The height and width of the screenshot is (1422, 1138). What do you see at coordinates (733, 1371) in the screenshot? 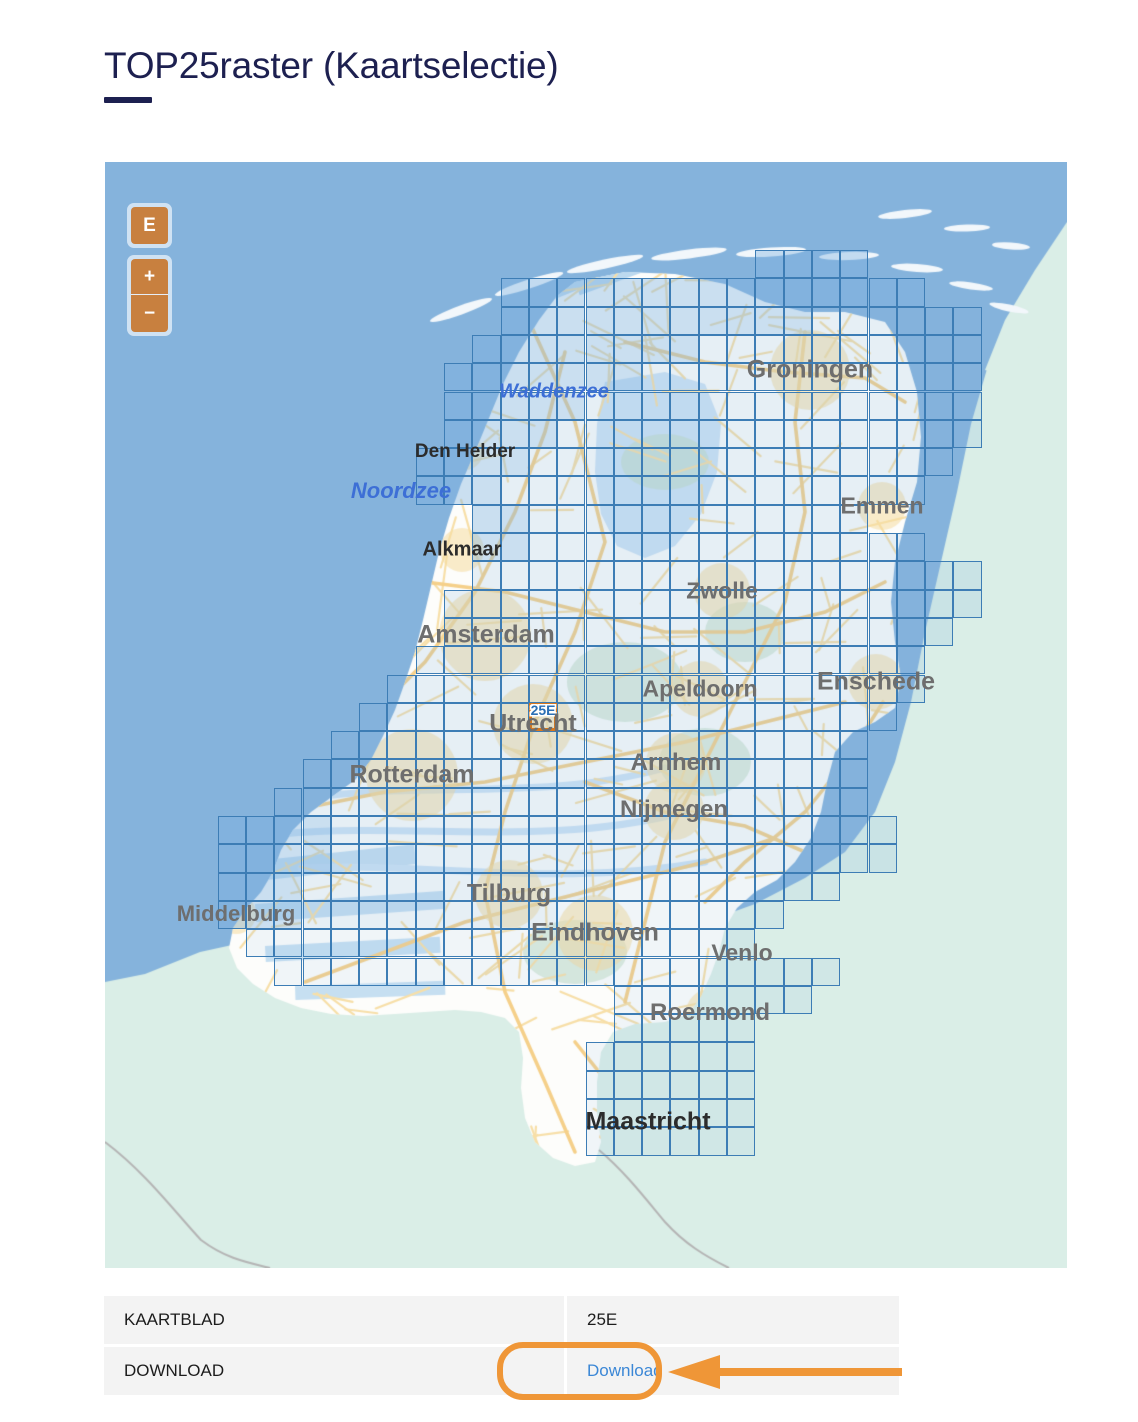
I see `row-value: Download` at bounding box center [733, 1371].